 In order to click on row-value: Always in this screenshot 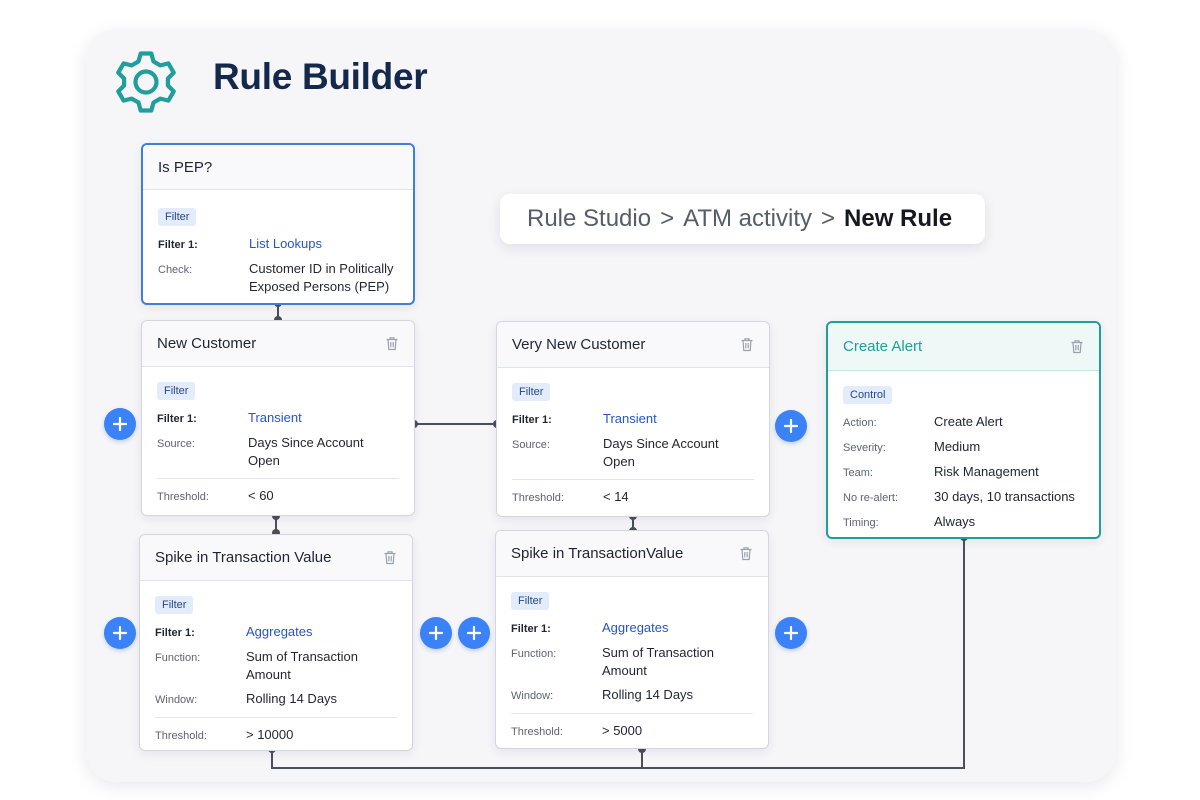, I will do `click(955, 521)`.